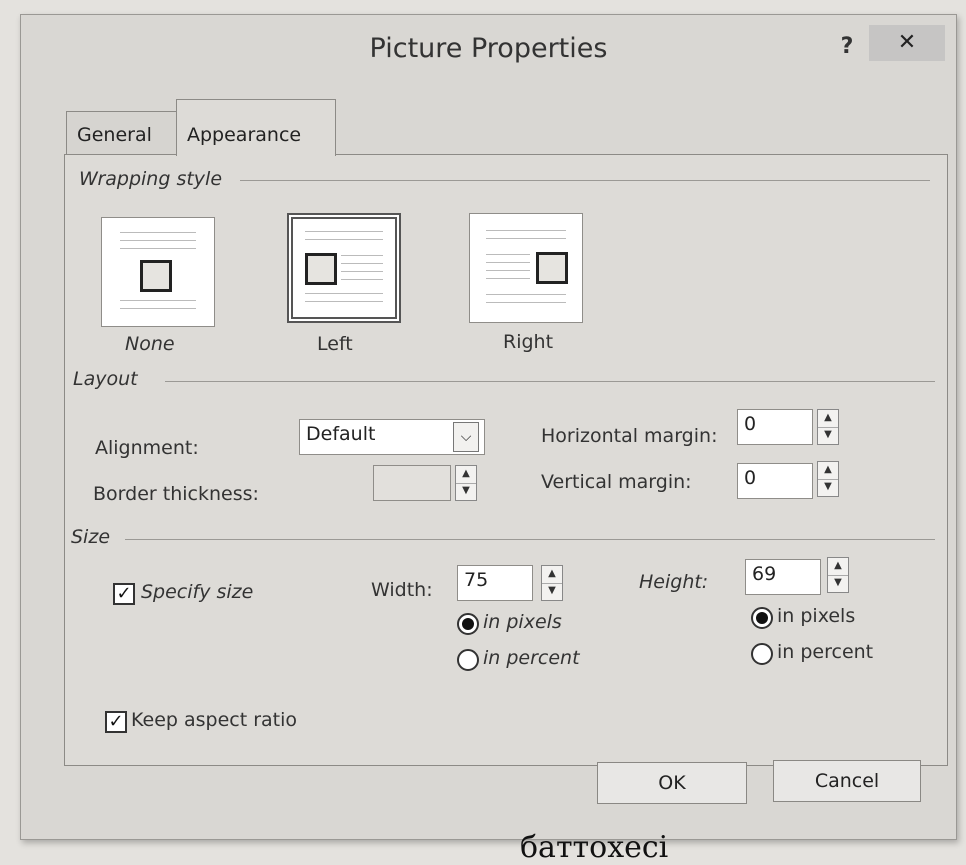 The image size is (966, 865). I want to click on wrap-left-label: Left, so click(335, 344).